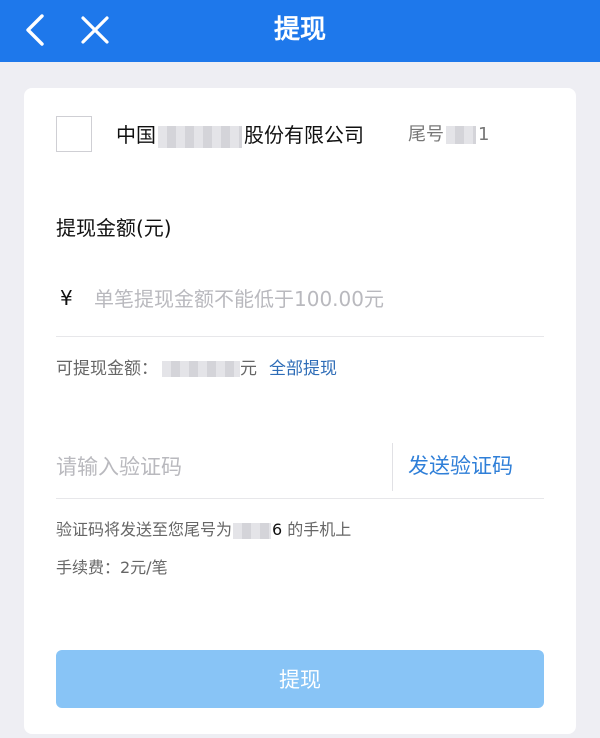  Describe the element at coordinates (277, 529) in the screenshot. I see `phone-tail-digit: 6` at that location.